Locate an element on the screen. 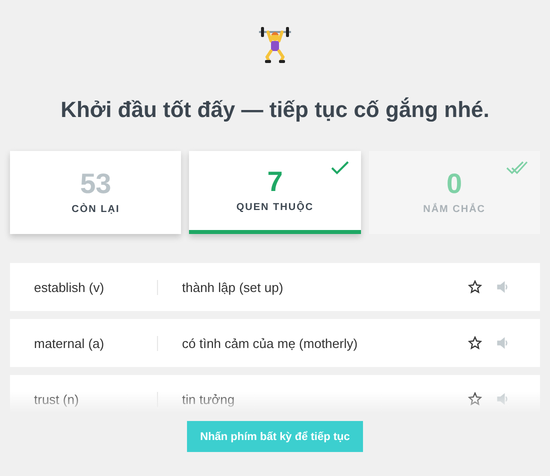 The image size is (550, 476). meaning: có tình cảm của mẹ (motherly) is located at coordinates (270, 343).